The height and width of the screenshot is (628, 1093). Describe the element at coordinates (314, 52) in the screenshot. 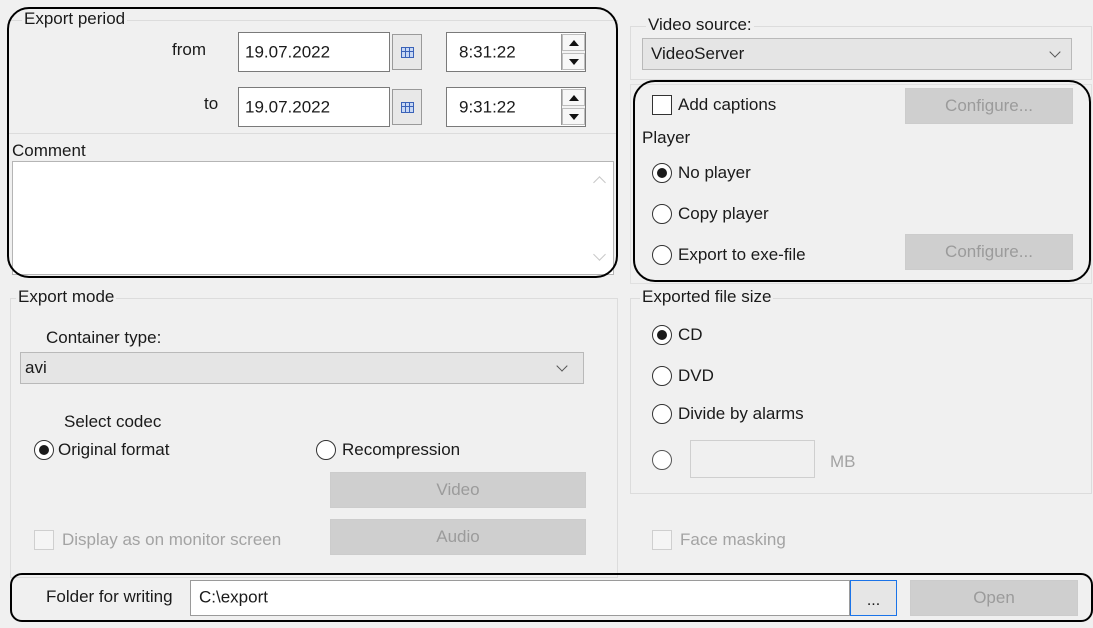

I see `from-date-field: 19.07.2022` at that location.